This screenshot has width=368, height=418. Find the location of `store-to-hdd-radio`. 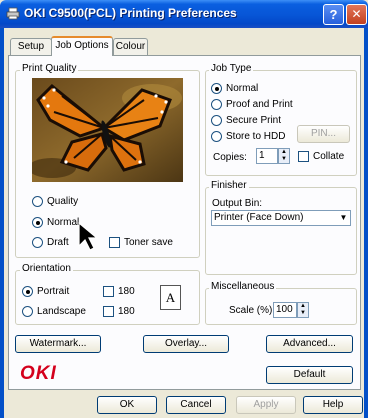

store-to-hdd-radio is located at coordinates (216, 136).